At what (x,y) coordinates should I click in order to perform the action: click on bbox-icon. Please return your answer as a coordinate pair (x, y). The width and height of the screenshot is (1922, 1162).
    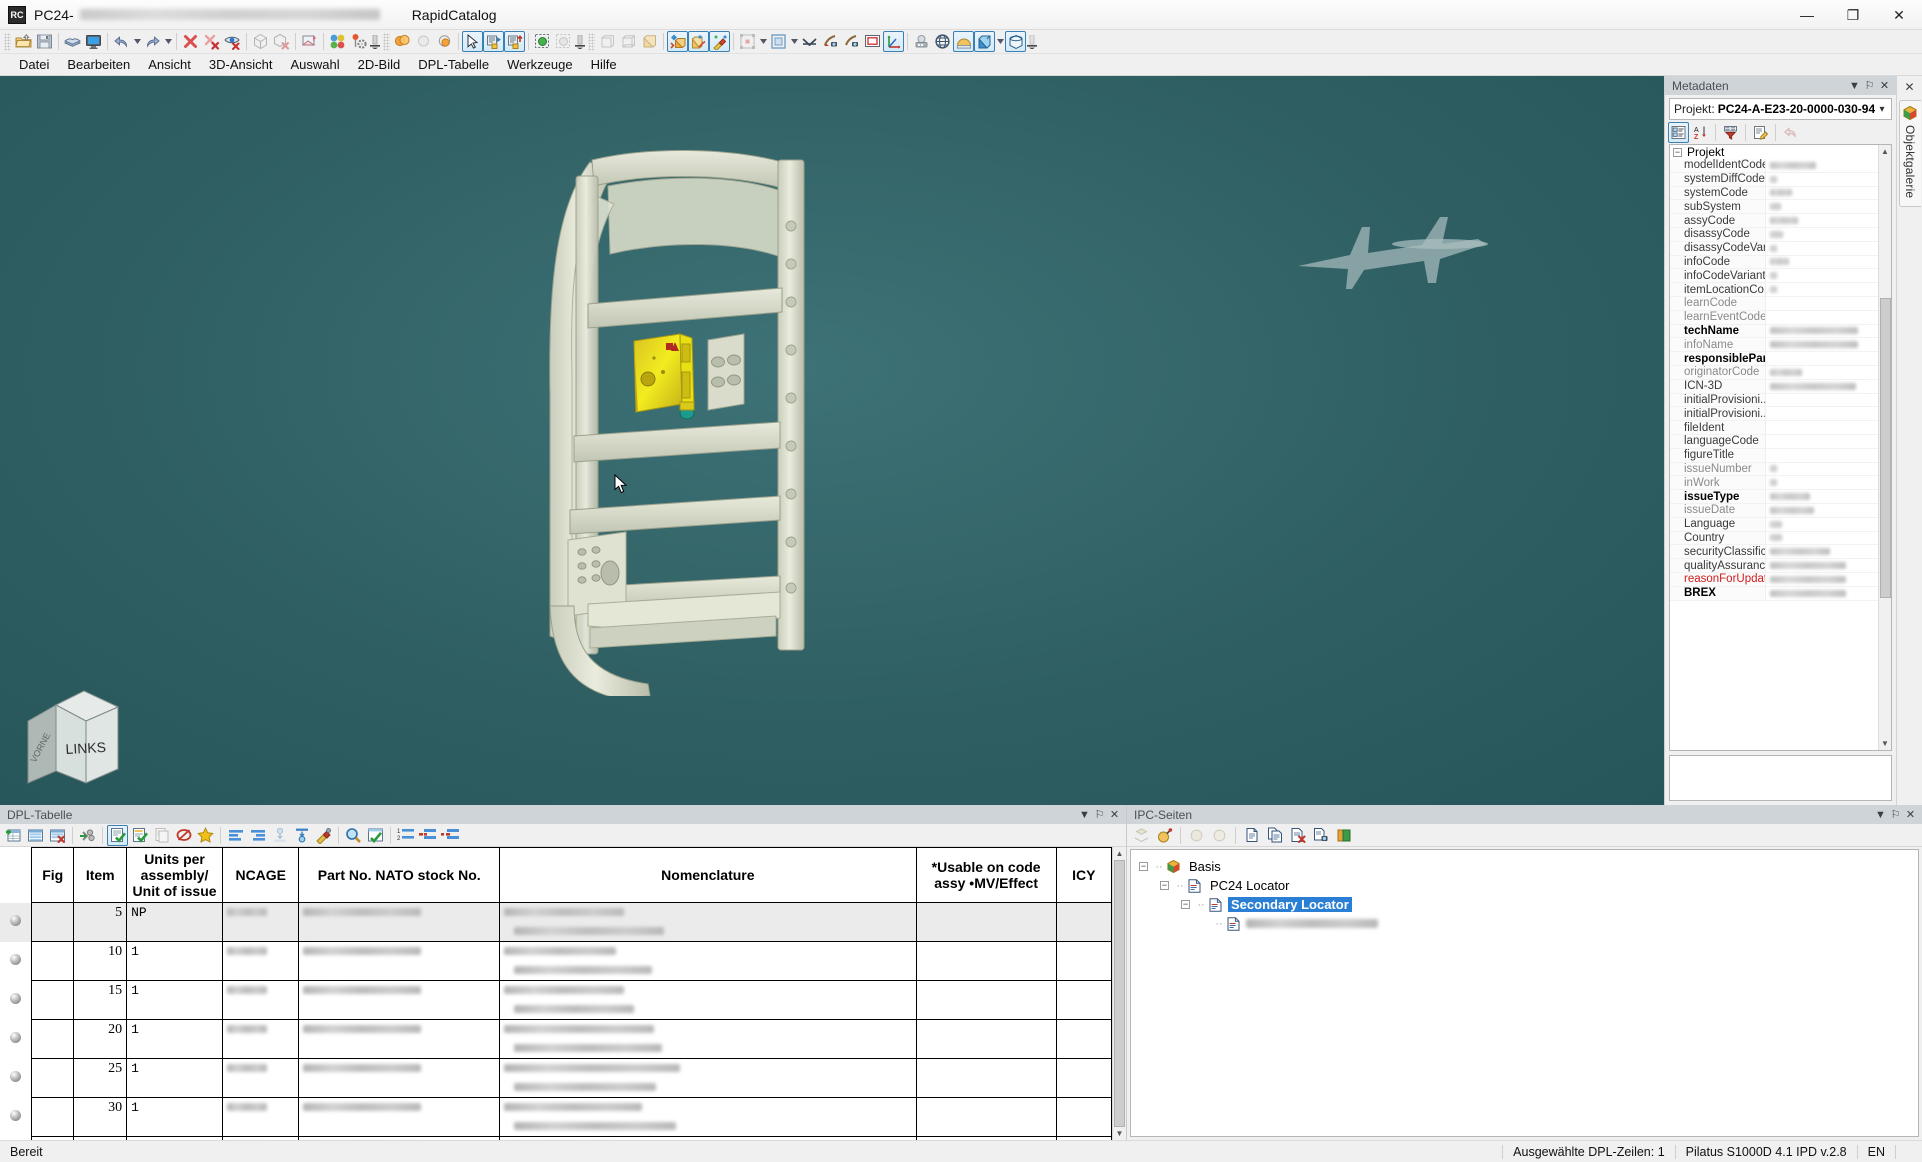
    Looking at the image, I should click on (747, 41).